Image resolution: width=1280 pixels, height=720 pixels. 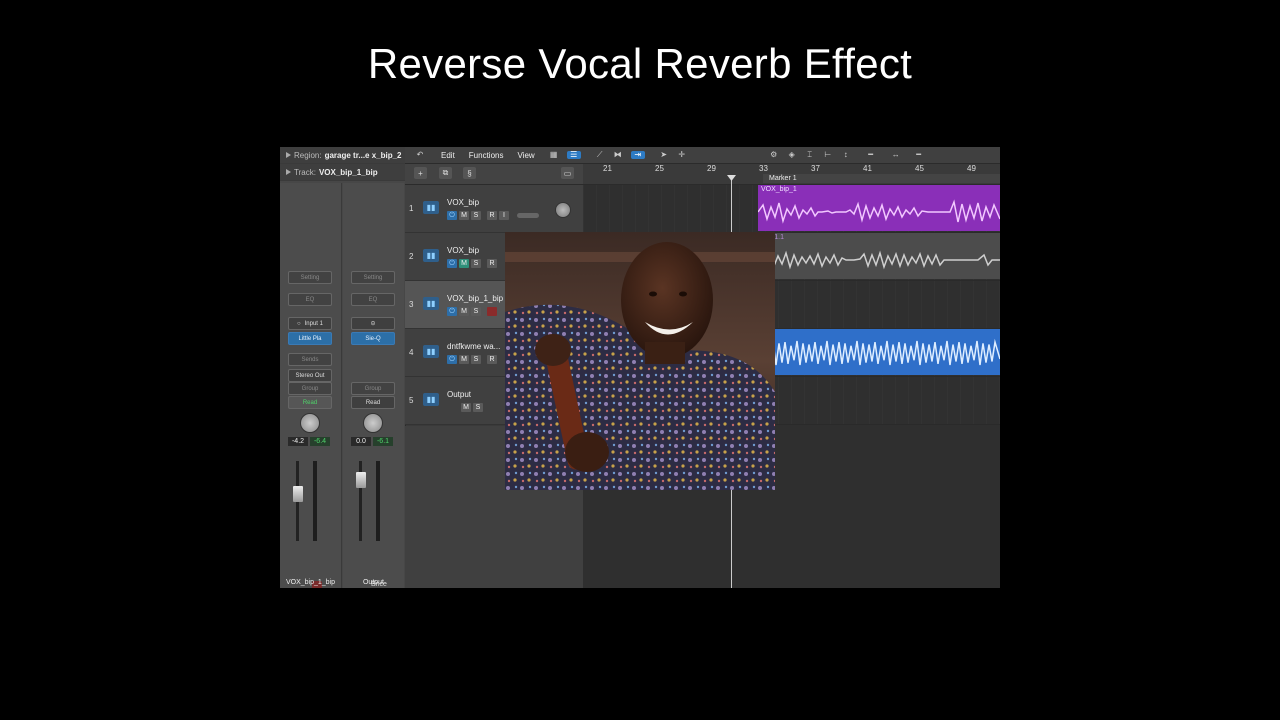 I want to click on marker-label: Marker 1, so click(x=783, y=178).